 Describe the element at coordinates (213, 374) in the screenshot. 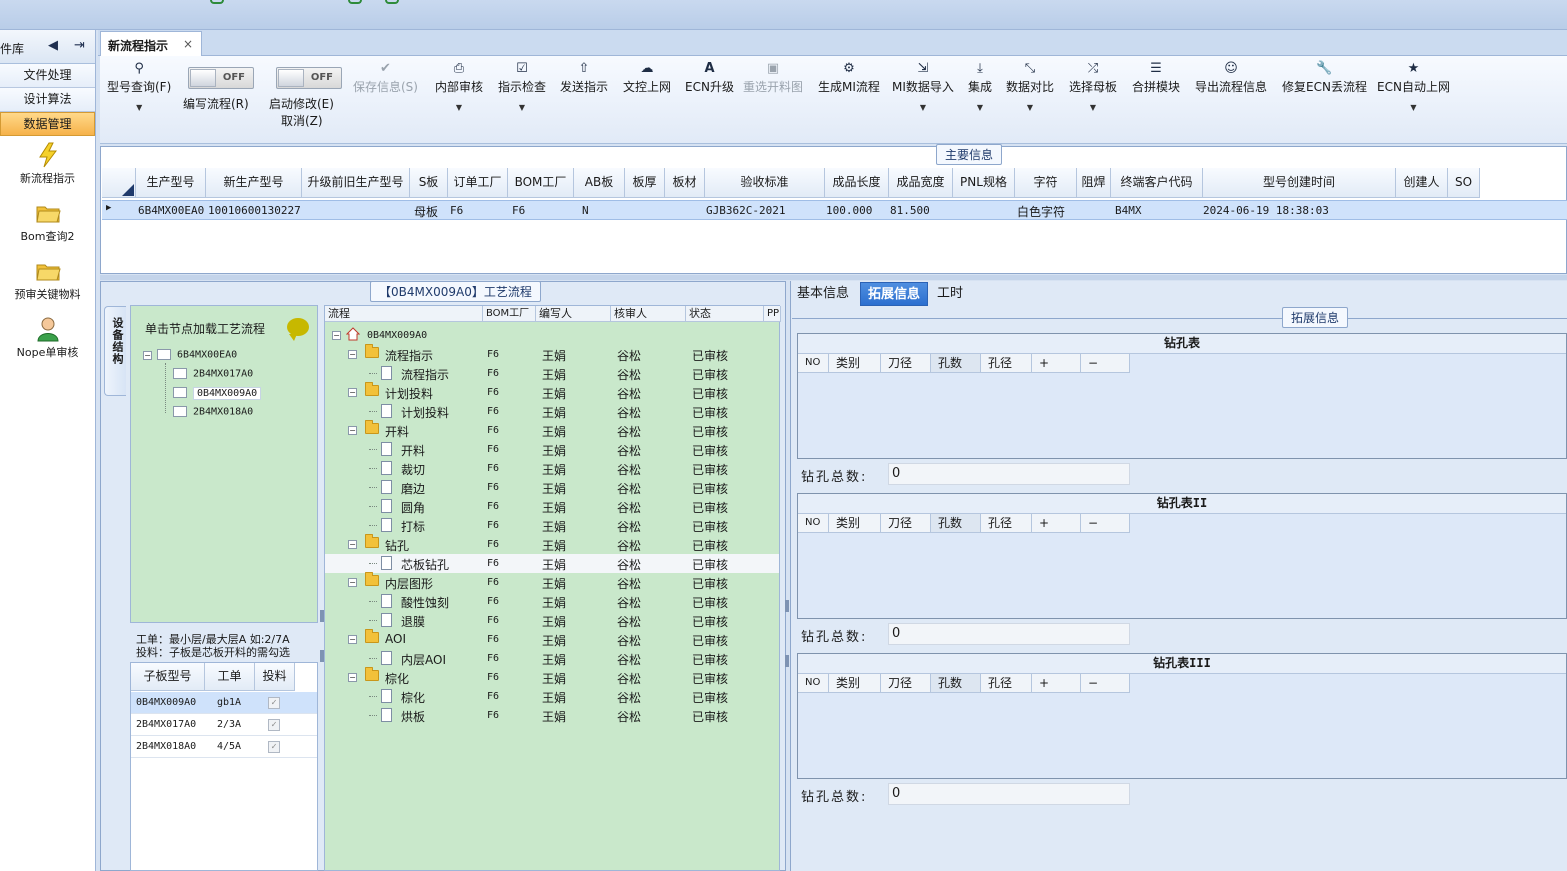

I see `tree-node: 2B4MX017A0` at that location.